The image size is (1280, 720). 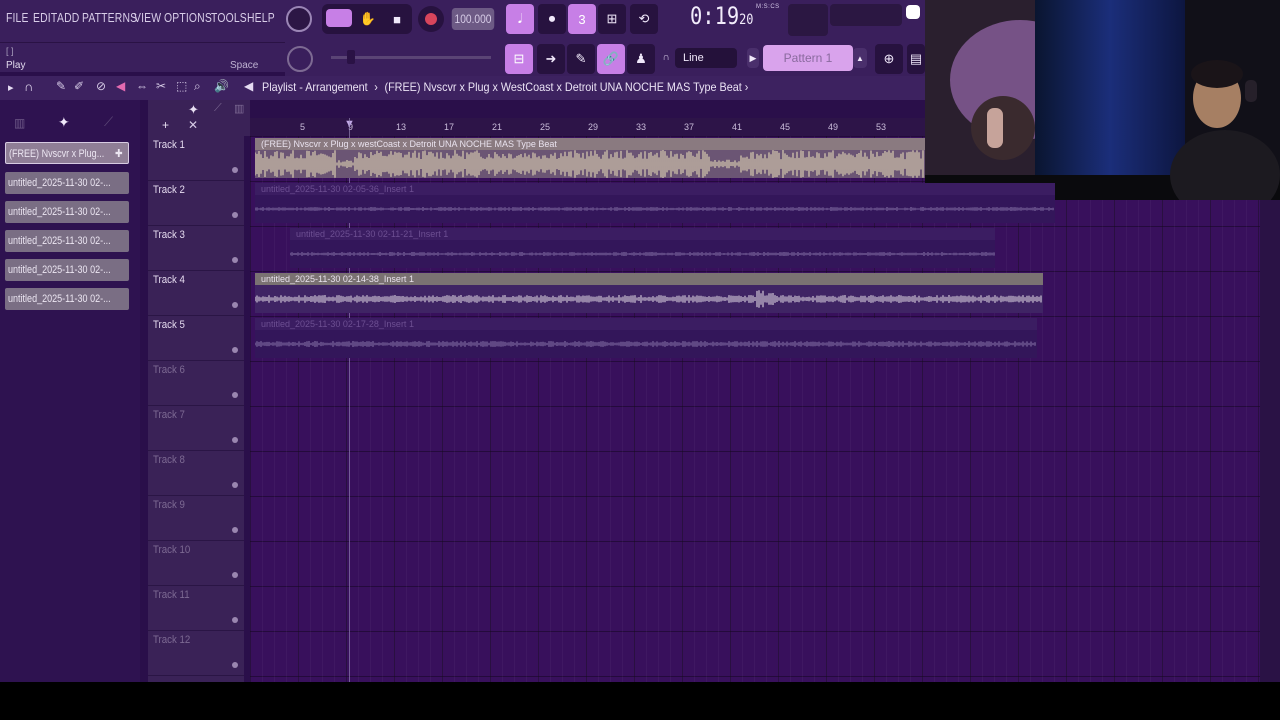 What do you see at coordinates (196, 248) in the screenshot?
I see `track-header: Track 3` at bounding box center [196, 248].